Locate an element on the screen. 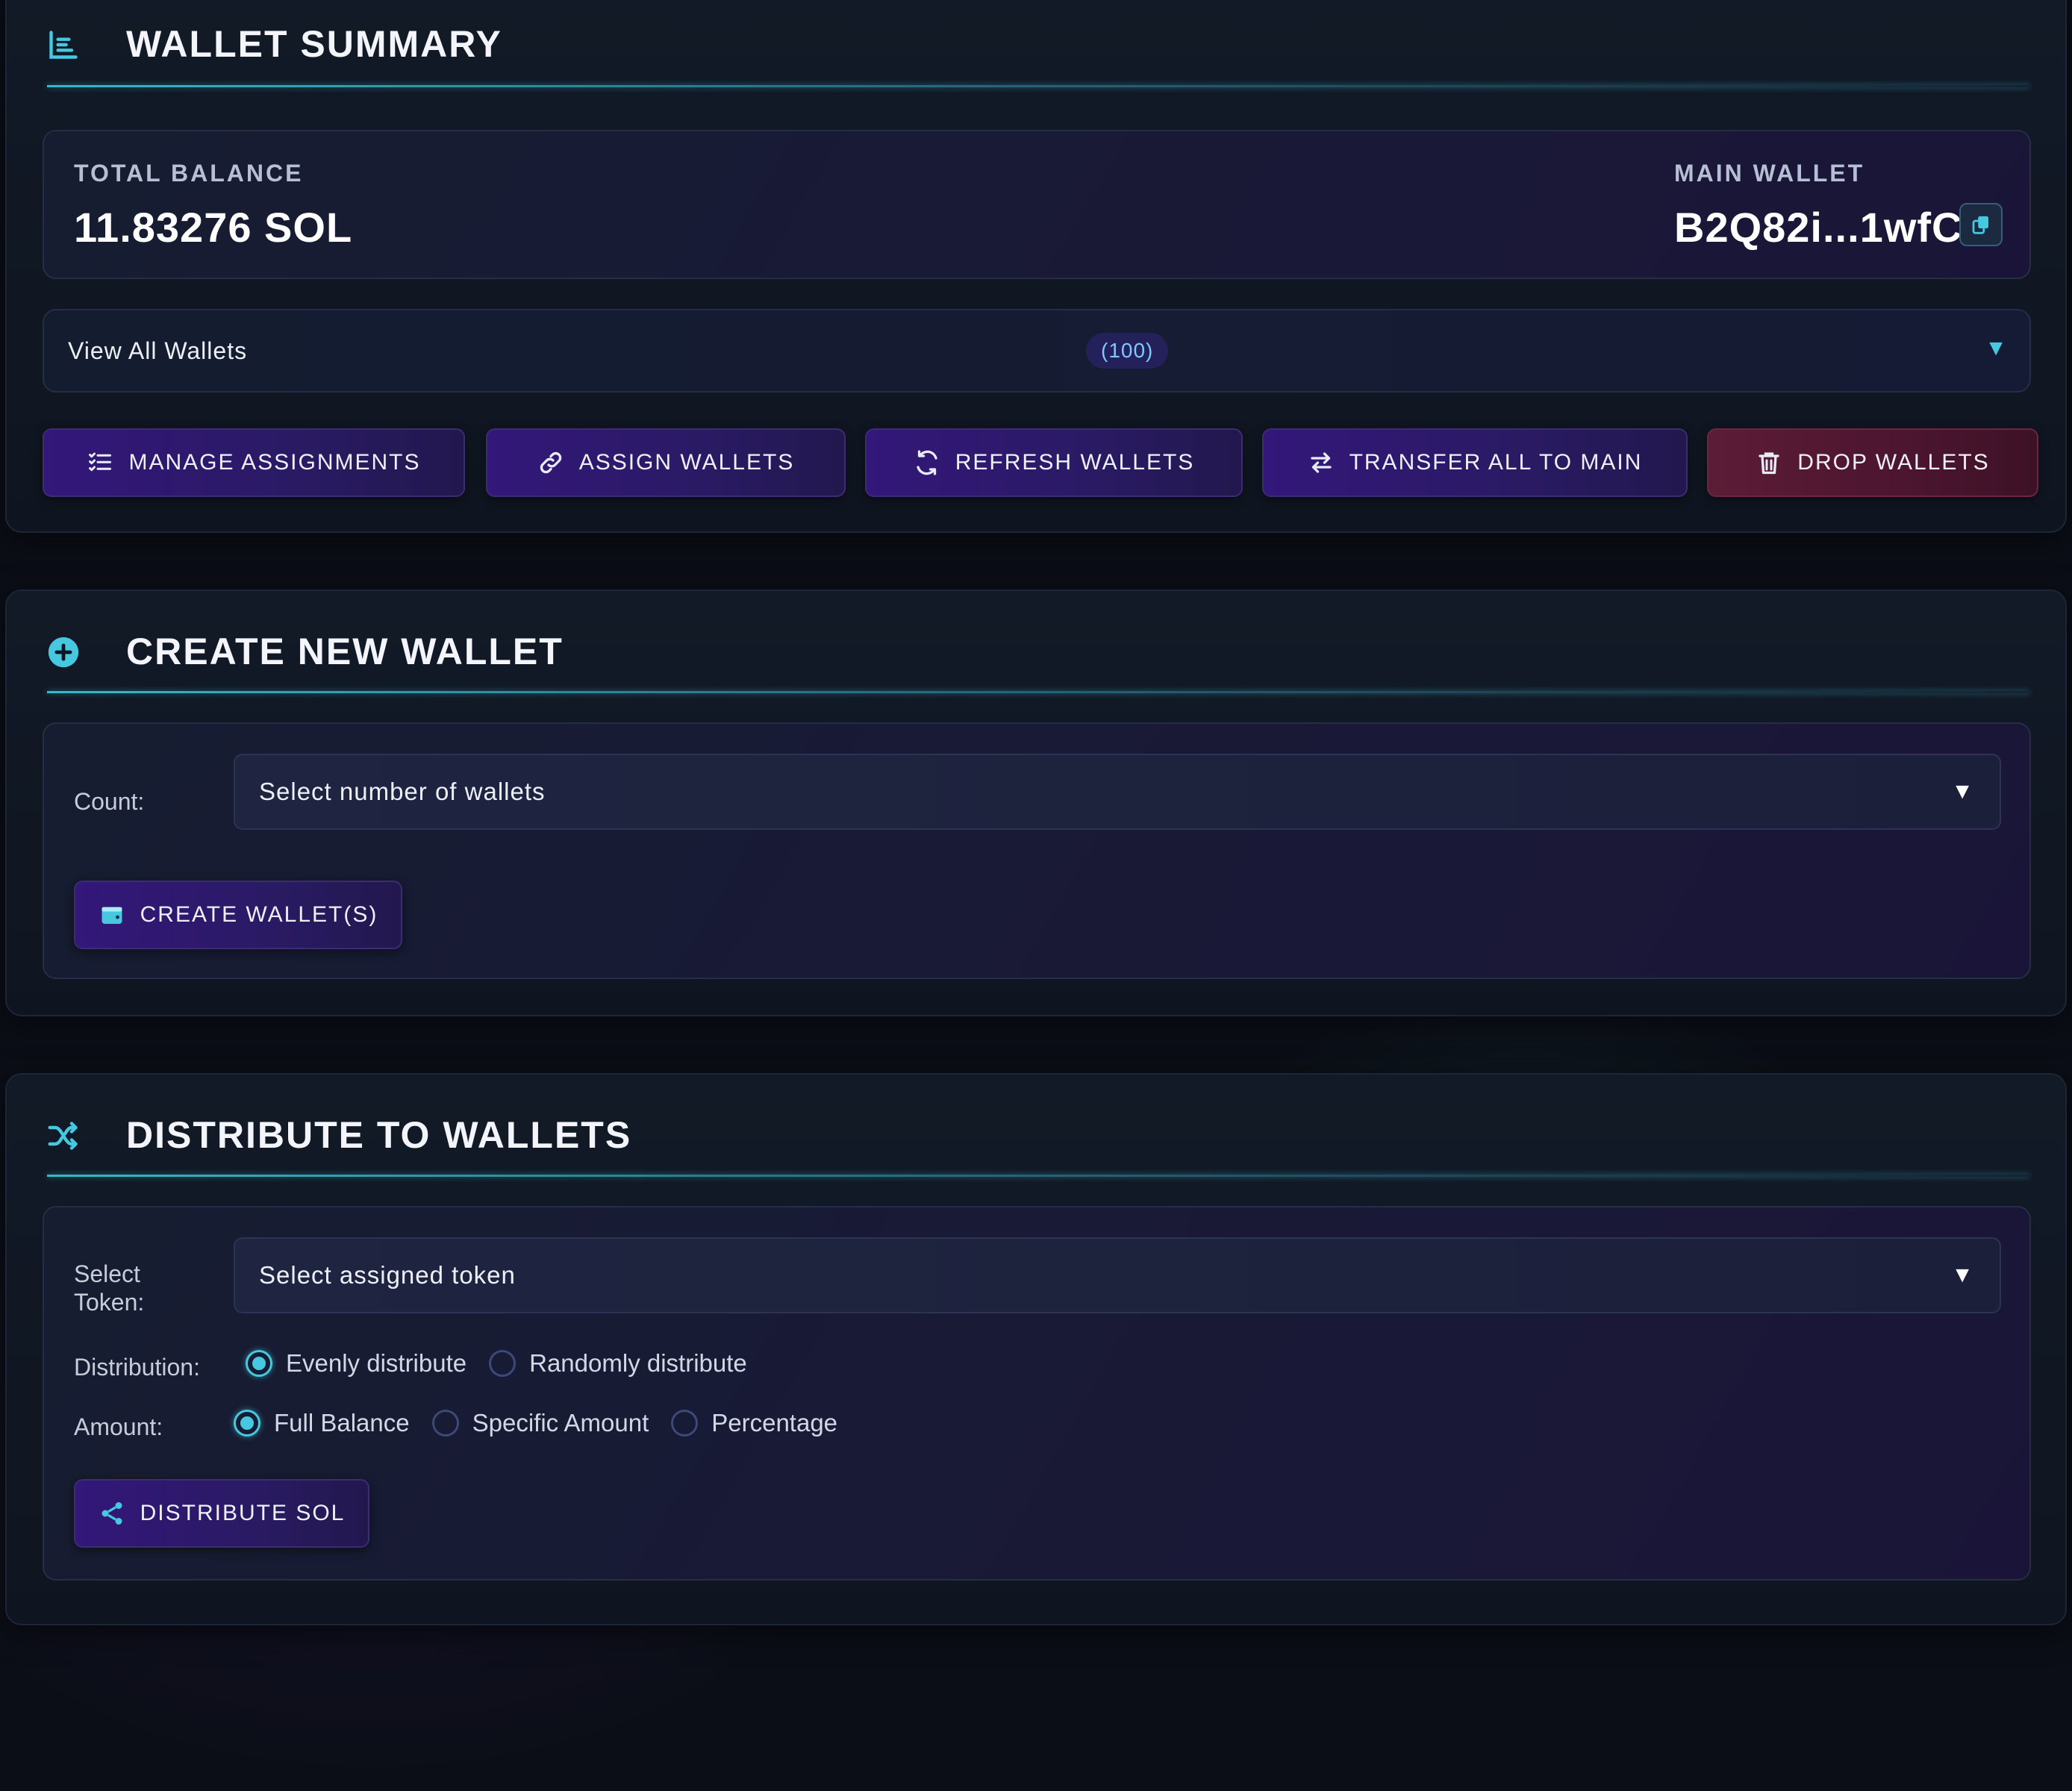 The image size is (2072, 1791). total-balance-value: 11.83276 SOL is located at coordinates (213, 227).